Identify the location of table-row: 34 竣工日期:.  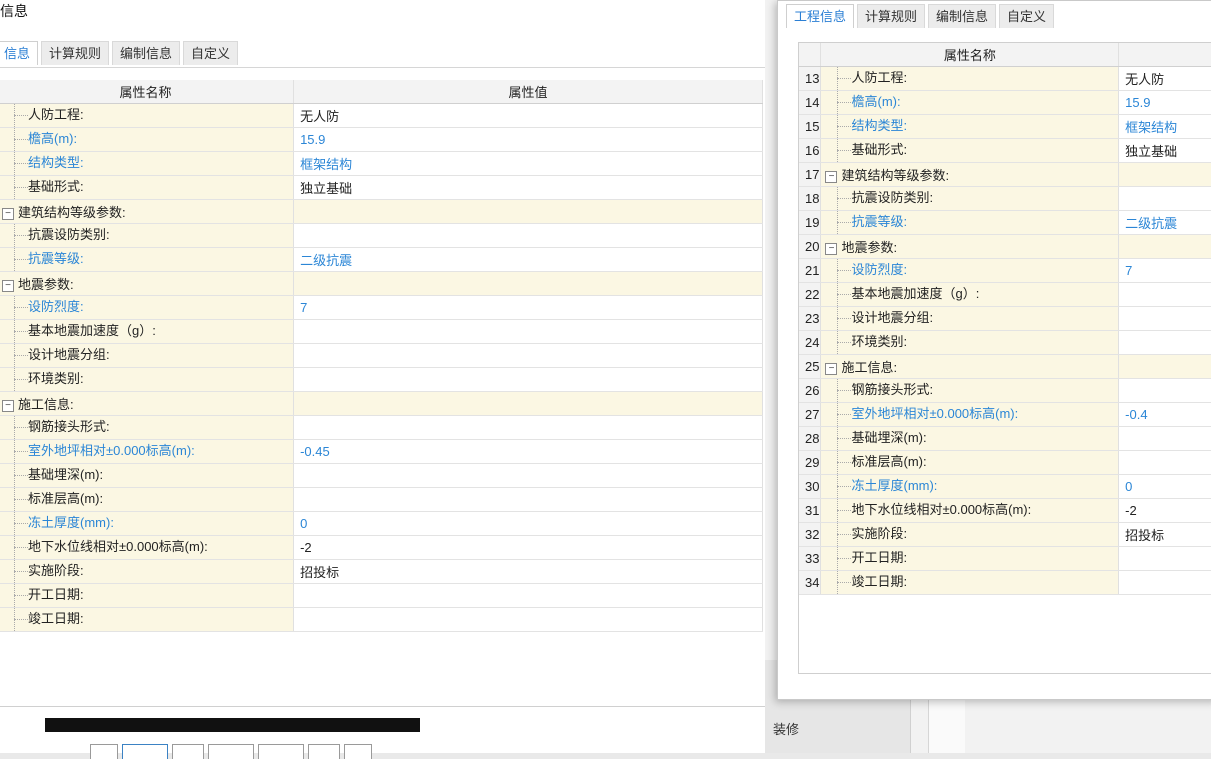
(1005, 582).